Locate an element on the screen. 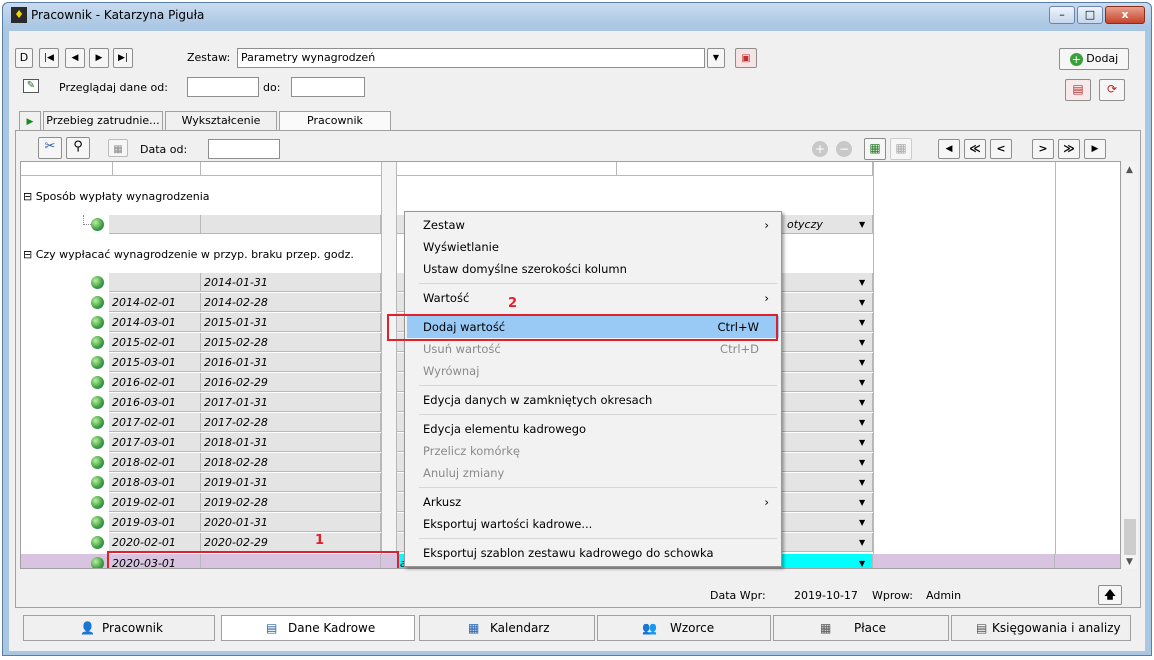 This screenshot has width=1154, height=660. from-cell: 2019-02-01 is located at coordinates (155, 502).